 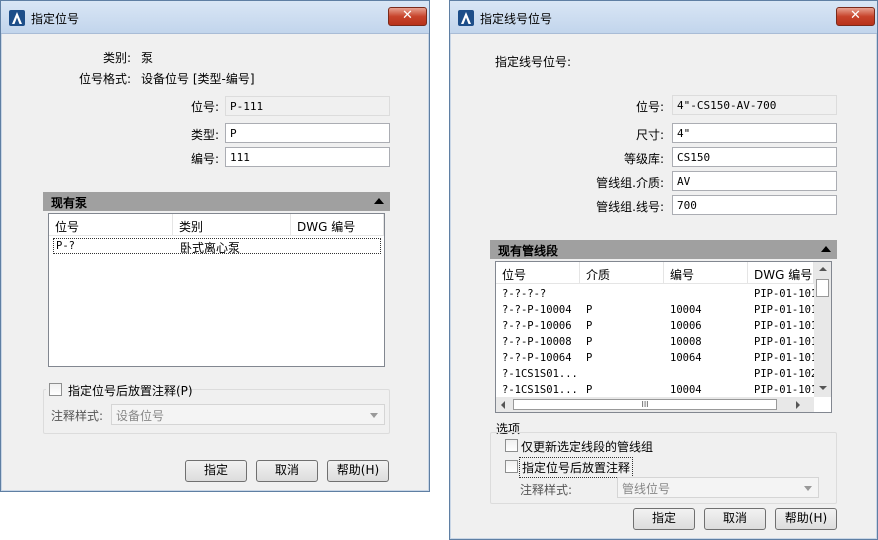 I want to click on place-annotation-label: 指定位号后放置注释, so click(x=576, y=467).